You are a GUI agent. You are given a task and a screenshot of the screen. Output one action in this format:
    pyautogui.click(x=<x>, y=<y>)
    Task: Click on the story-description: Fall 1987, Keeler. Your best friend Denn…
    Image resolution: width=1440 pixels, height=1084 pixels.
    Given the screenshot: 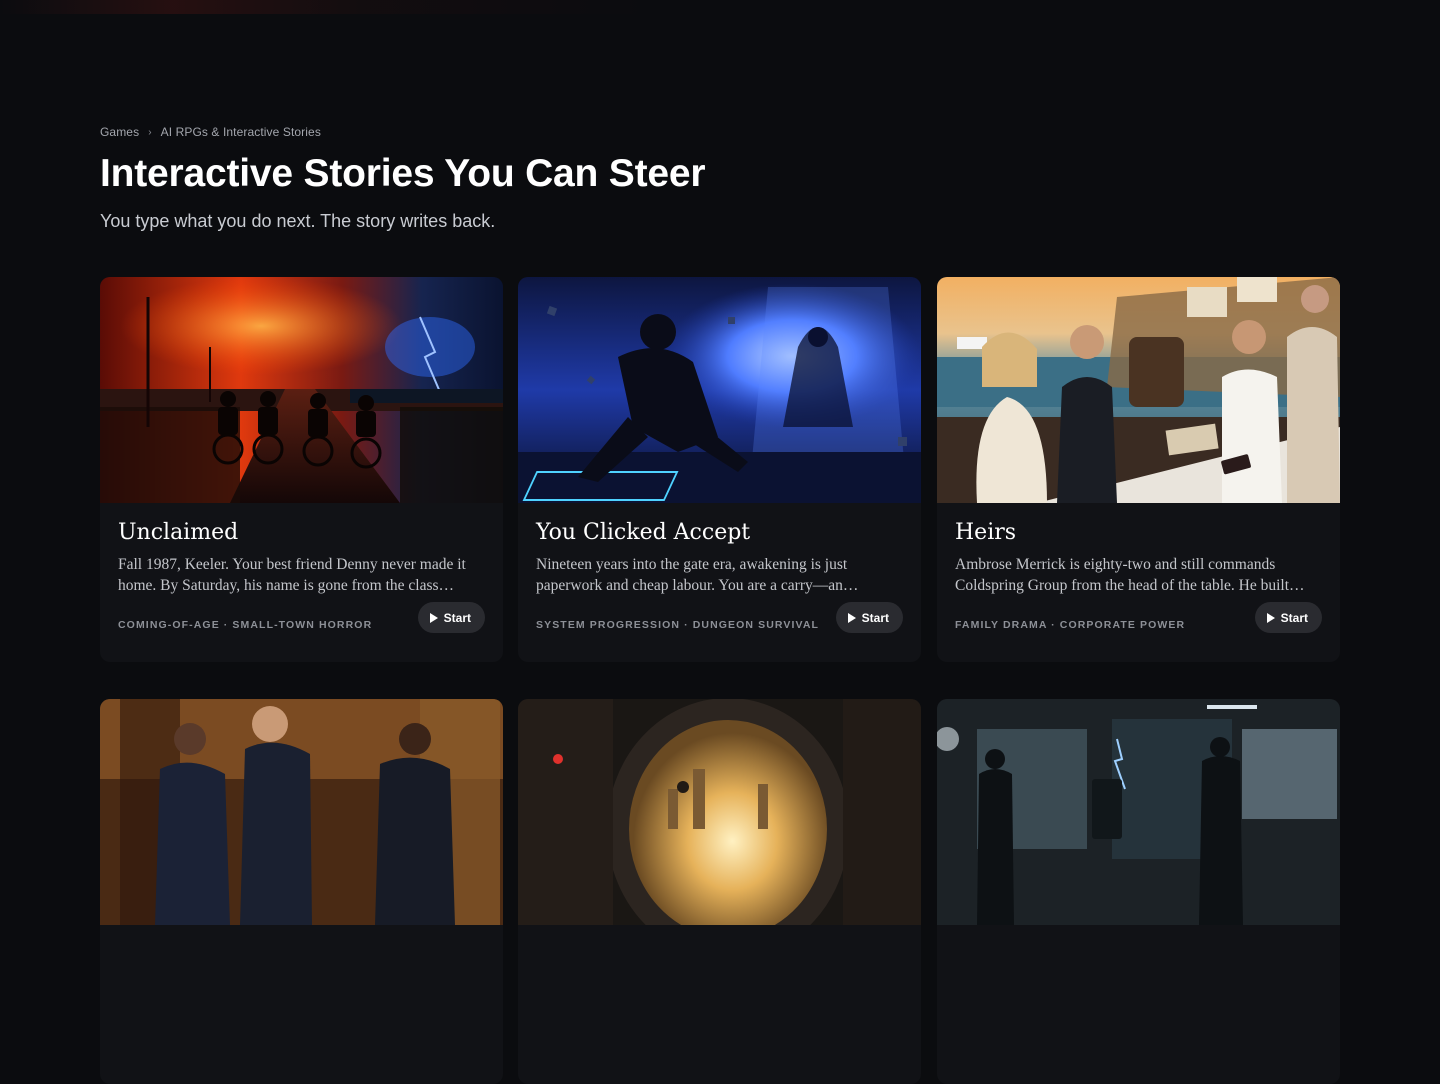 What is the action you would take?
    pyautogui.click(x=292, y=575)
    